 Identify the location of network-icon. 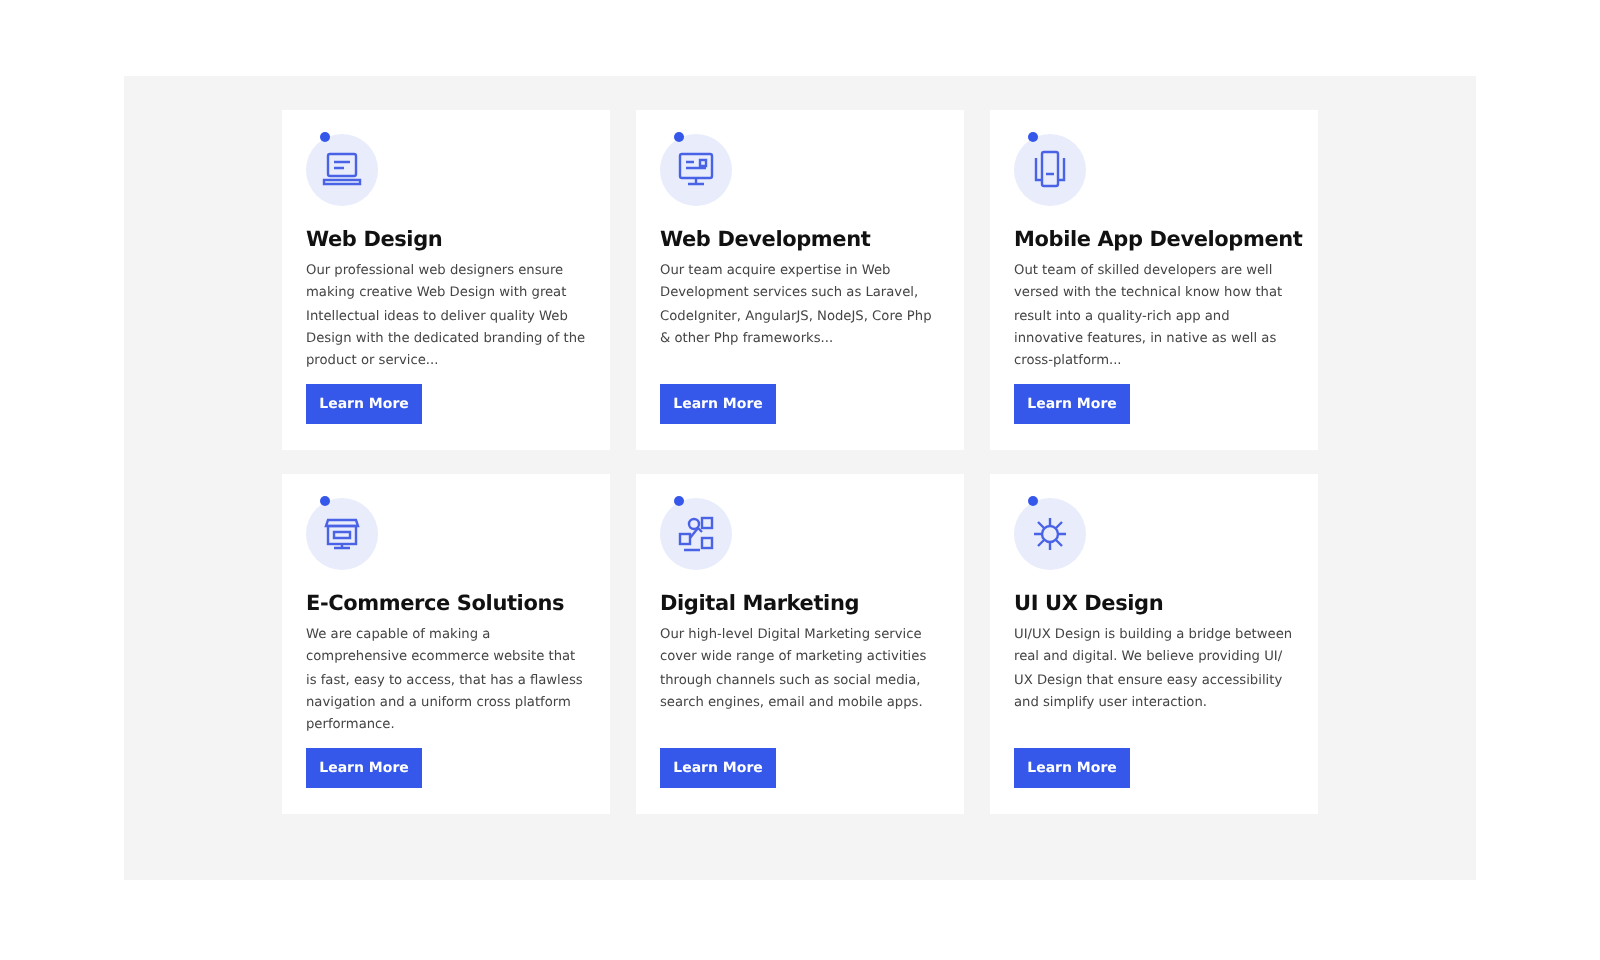
(696, 534).